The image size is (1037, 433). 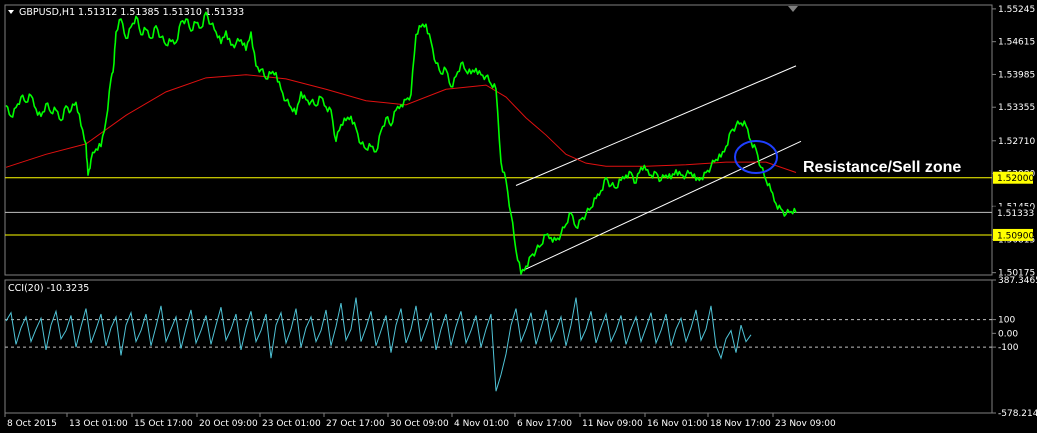 I want to click on symbol-label: GBPUSD,H1, so click(x=47, y=12).